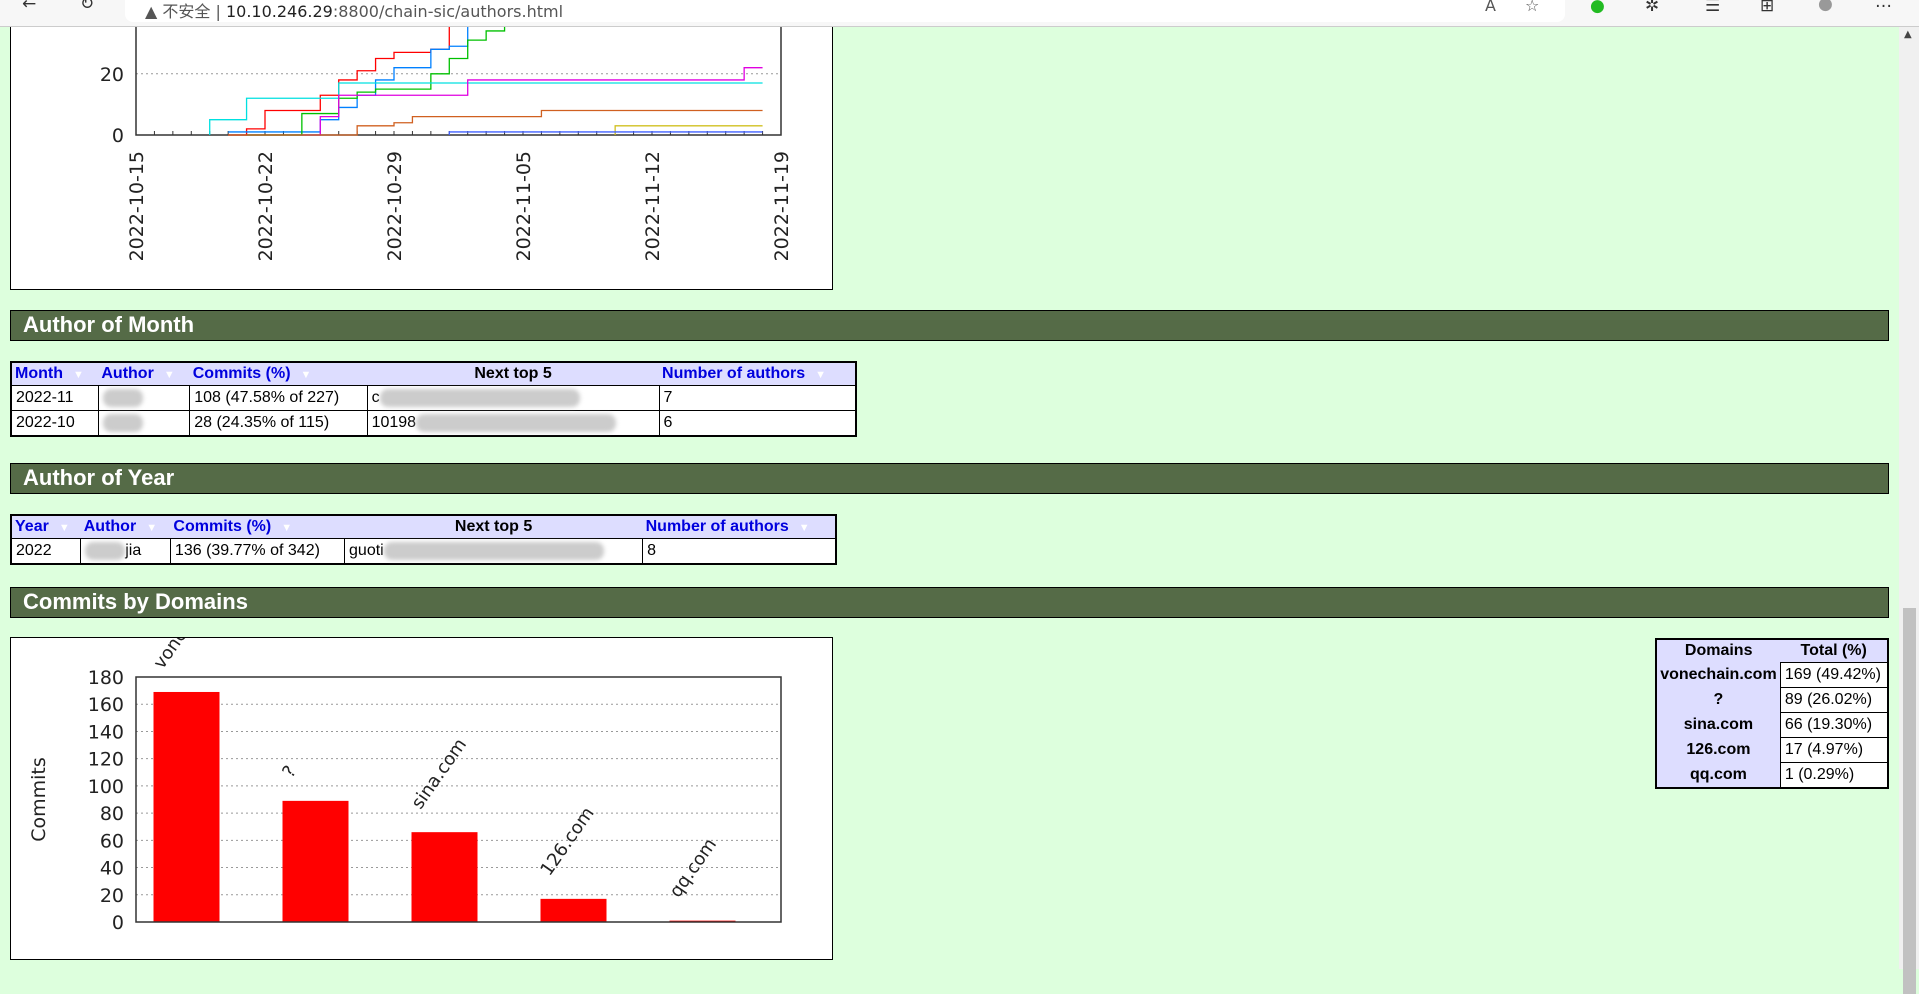  I want to click on y-axis-label: Commits, so click(39, 799).